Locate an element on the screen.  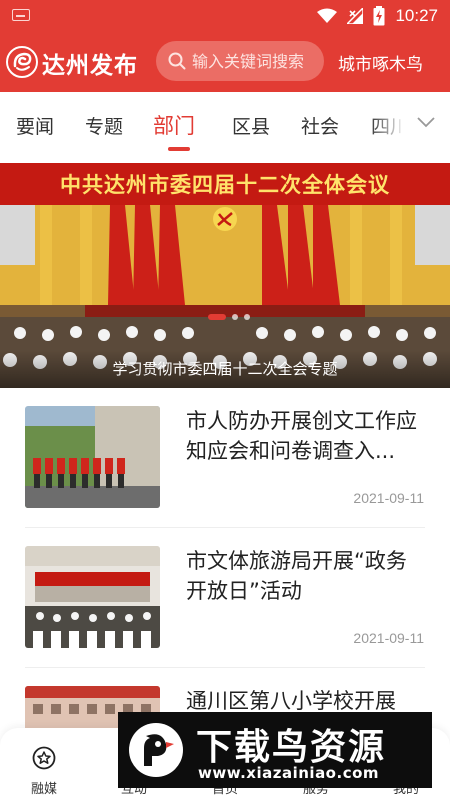
banner-headline: 中共达州市委四届十二次全体会议 is located at coordinates (225, 184).